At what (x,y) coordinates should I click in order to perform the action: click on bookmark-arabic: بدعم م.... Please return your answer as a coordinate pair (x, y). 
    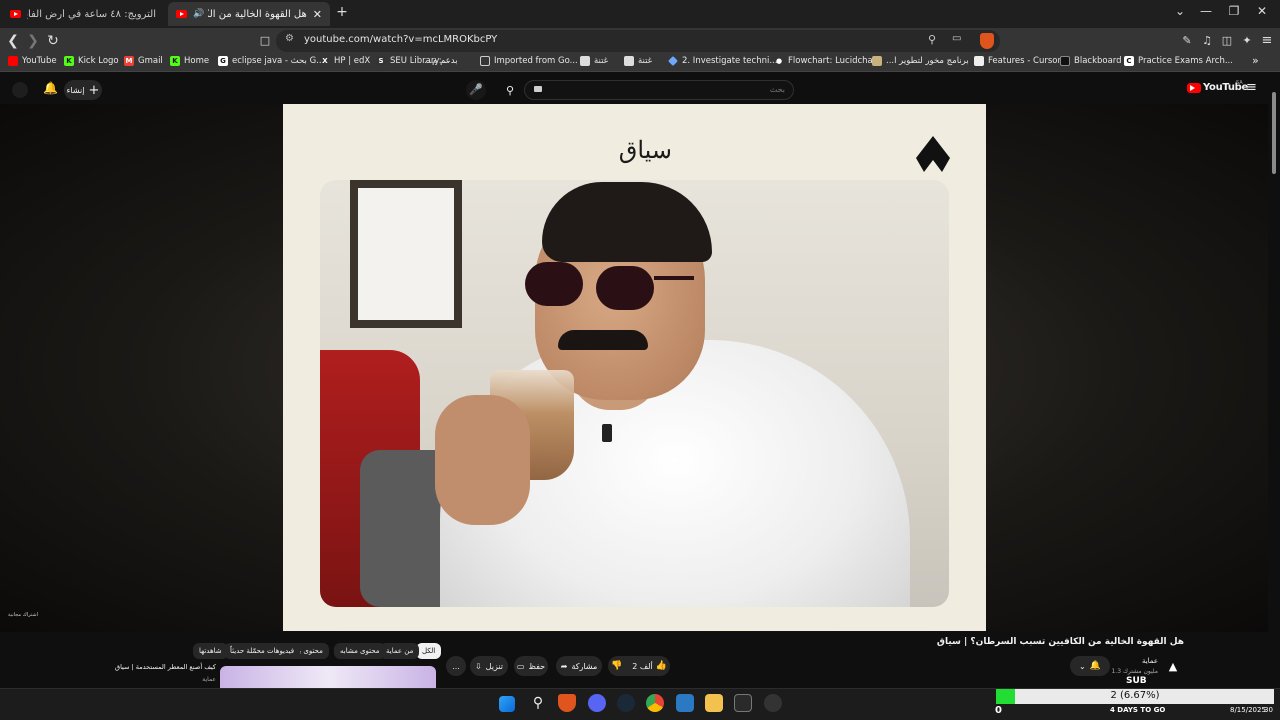
    Looking at the image, I should click on (441, 61).